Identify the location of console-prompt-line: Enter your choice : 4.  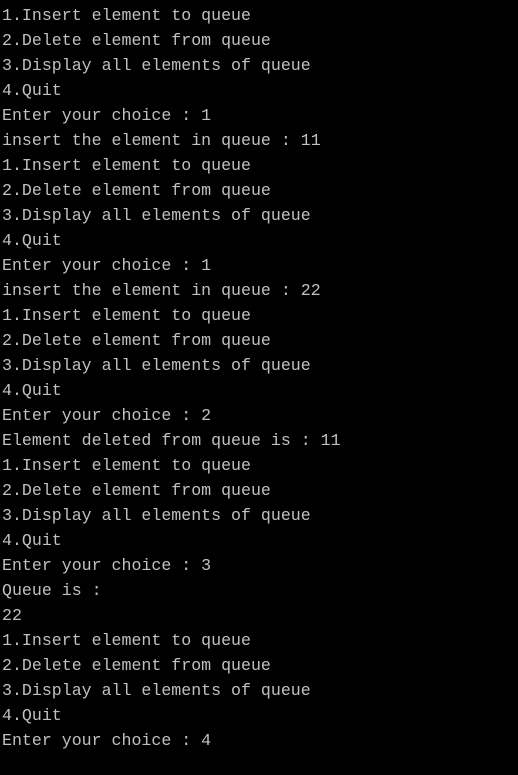
(107, 740).